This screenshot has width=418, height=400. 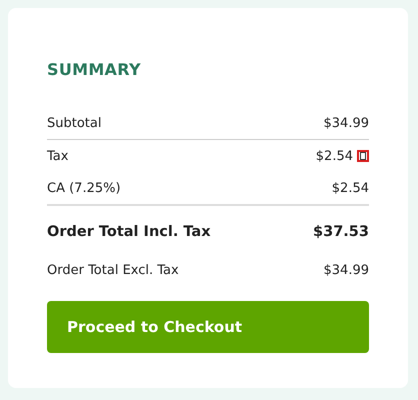 What do you see at coordinates (129, 232) in the screenshot?
I see `row-label: Order Total Incl. Tax` at bounding box center [129, 232].